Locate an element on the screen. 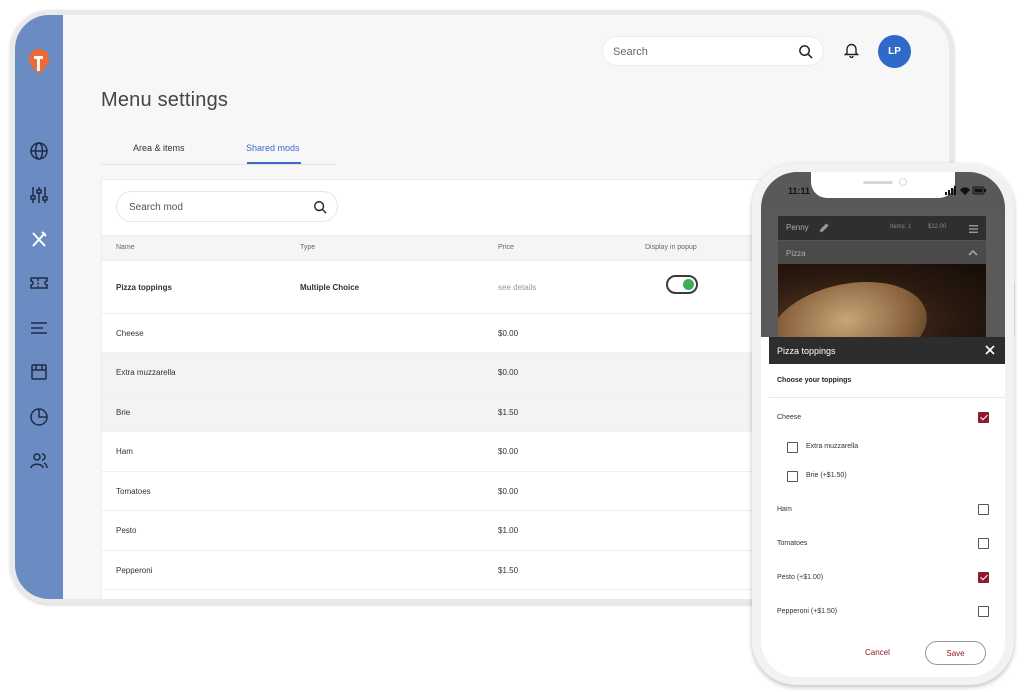 Image resolution: width=1024 pixels, height=692 pixels. option-checkbox-tomatoes is located at coordinates (983, 543).